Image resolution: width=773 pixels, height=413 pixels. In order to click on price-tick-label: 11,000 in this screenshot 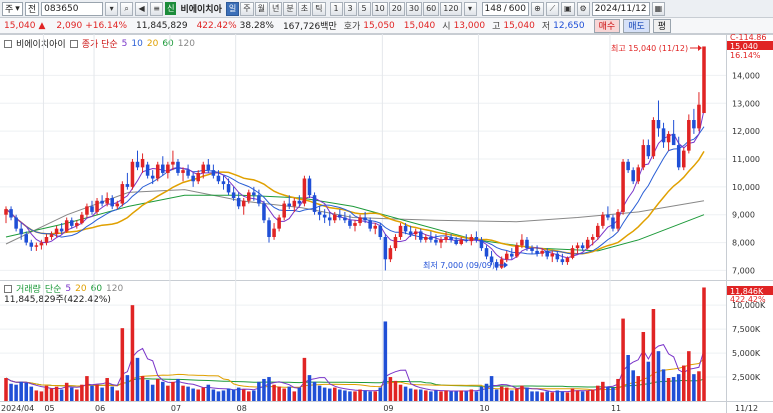, I will do `click(746, 159)`.